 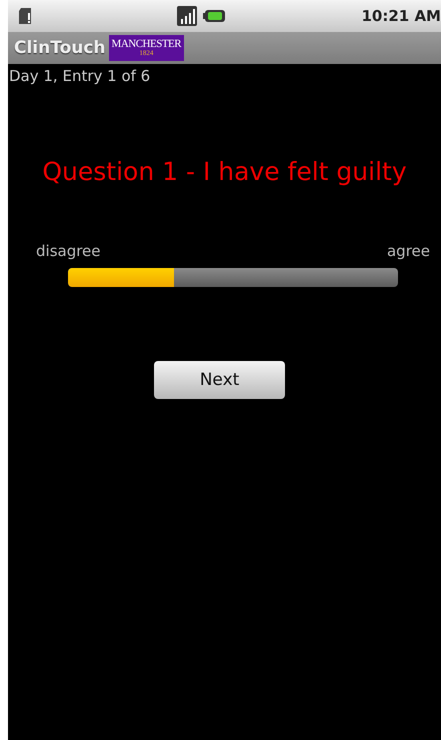 What do you see at coordinates (26, 16) in the screenshot?
I see `sd-card-warning-icon` at bounding box center [26, 16].